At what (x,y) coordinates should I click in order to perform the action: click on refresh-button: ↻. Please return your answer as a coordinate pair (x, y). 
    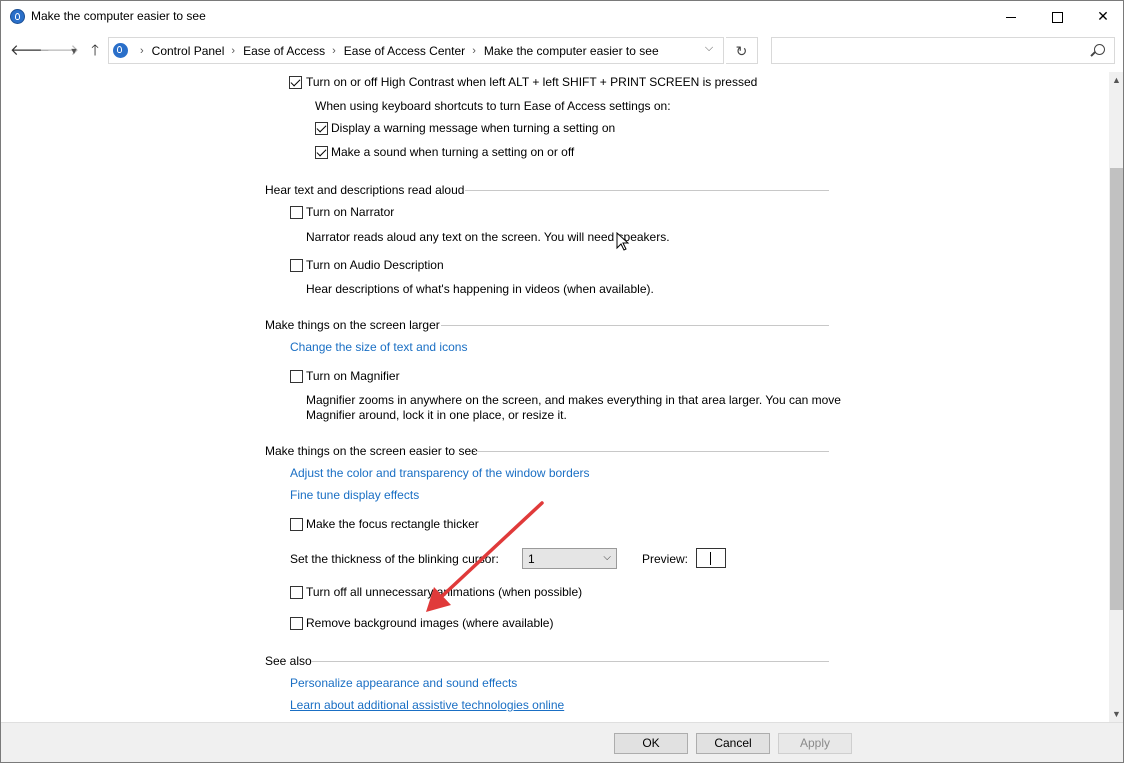
    Looking at the image, I should click on (742, 50).